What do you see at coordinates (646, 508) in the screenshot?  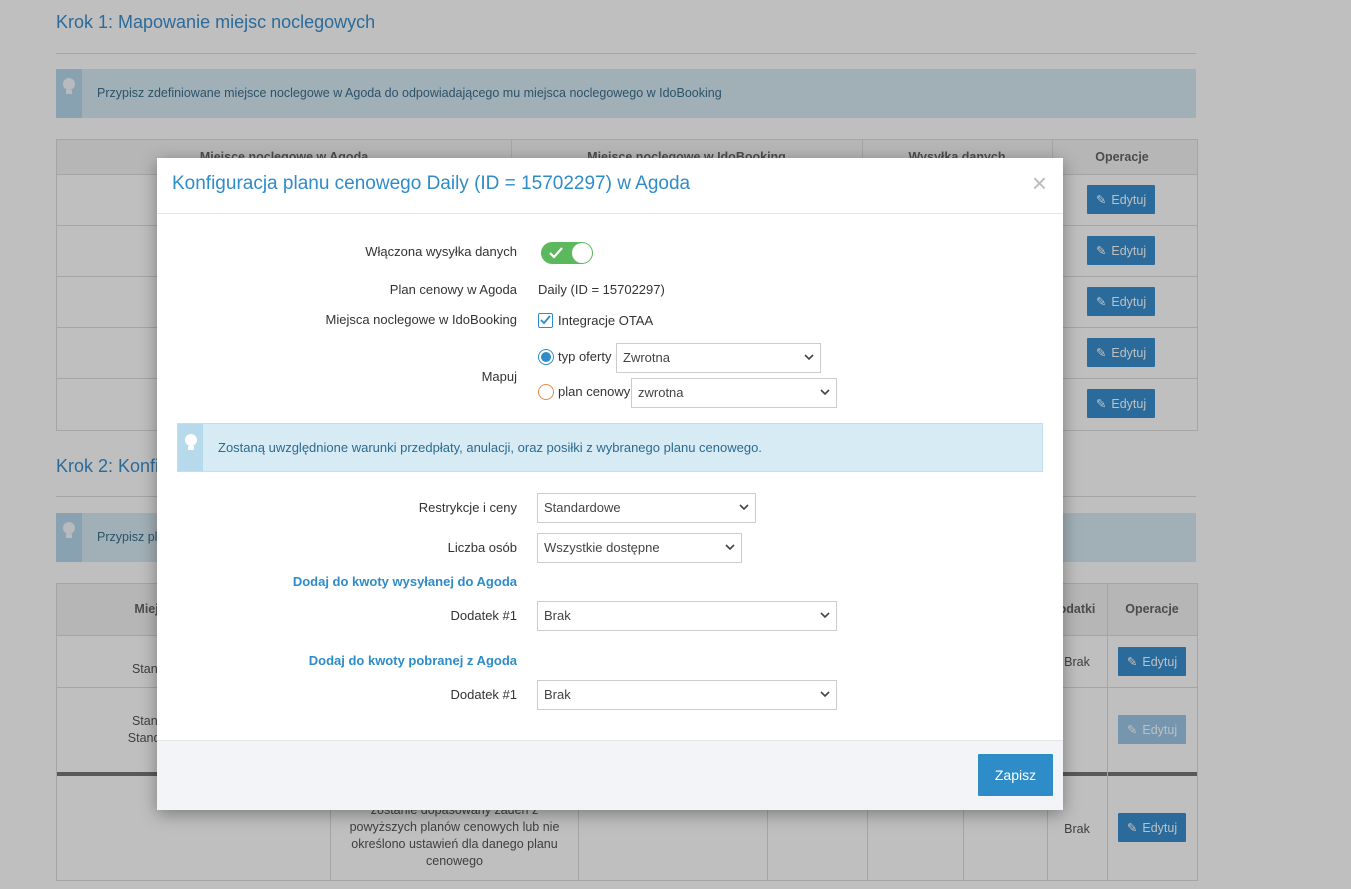 I see `restrictions-select: Standardowe` at bounding box center [646, 508].